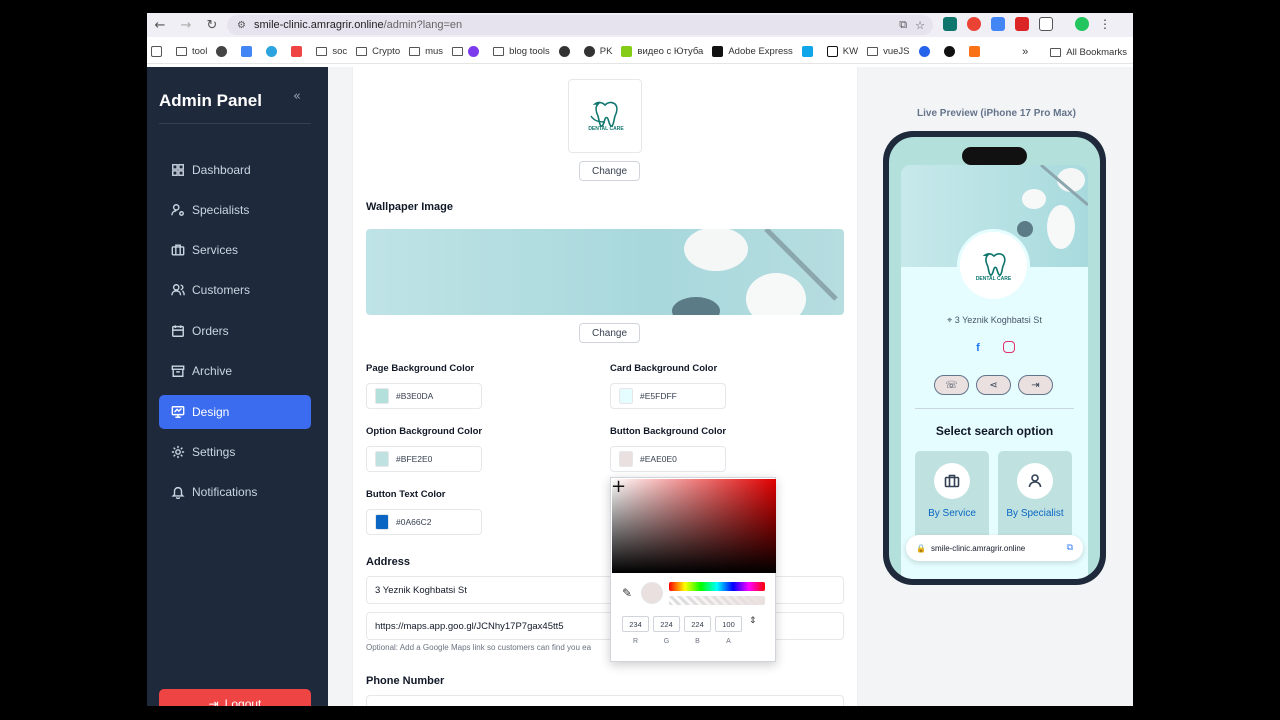 This screenshot has width=1280, height=720. I want to click on site-info-icon: ⚙, so click(241, 25).